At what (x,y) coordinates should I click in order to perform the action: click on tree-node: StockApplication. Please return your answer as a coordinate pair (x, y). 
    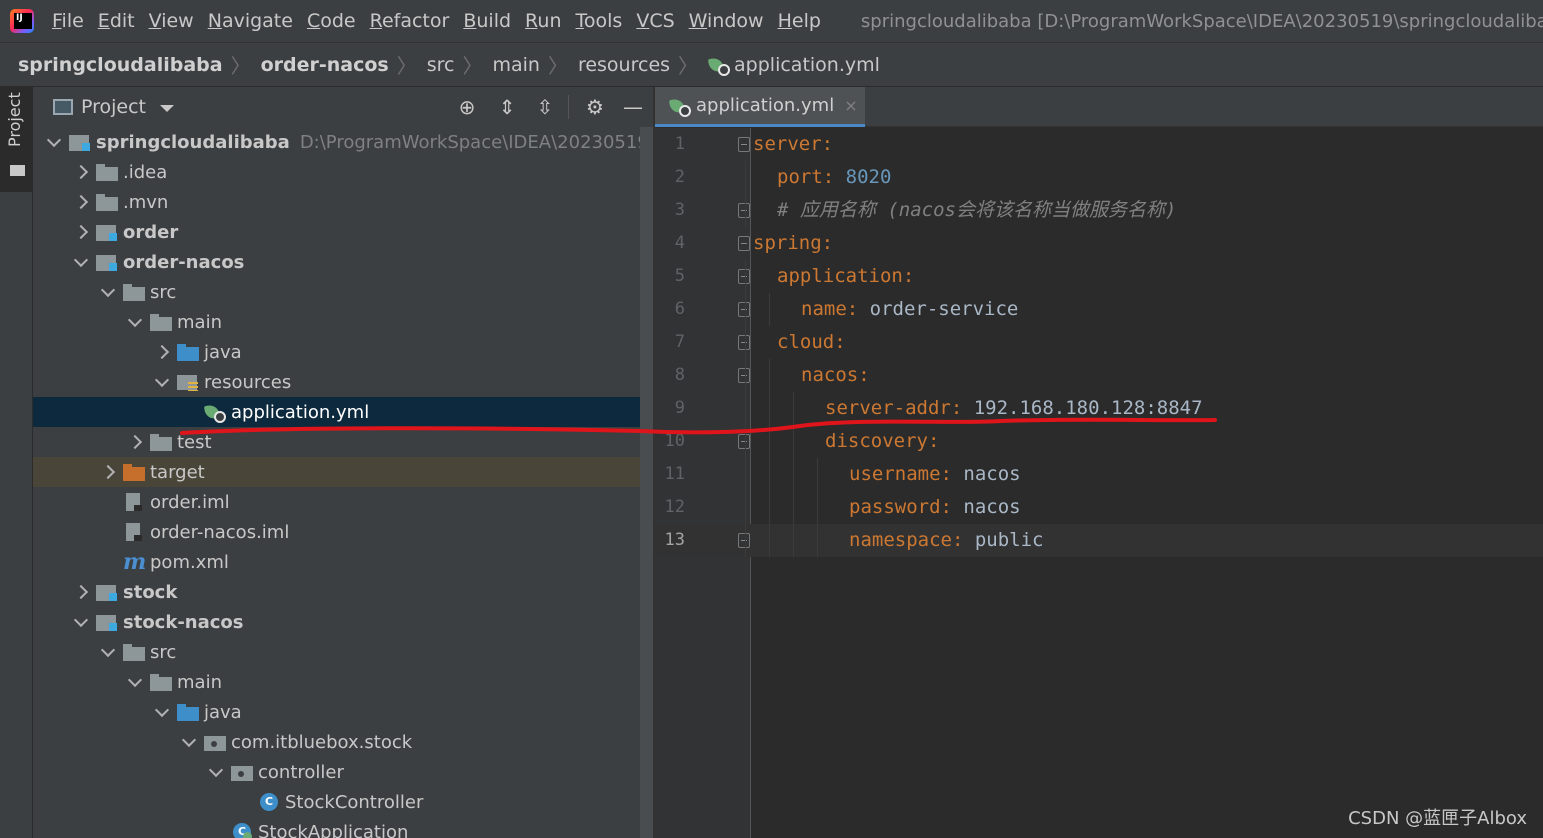
    Looking at the image, I should click on (343, 827).